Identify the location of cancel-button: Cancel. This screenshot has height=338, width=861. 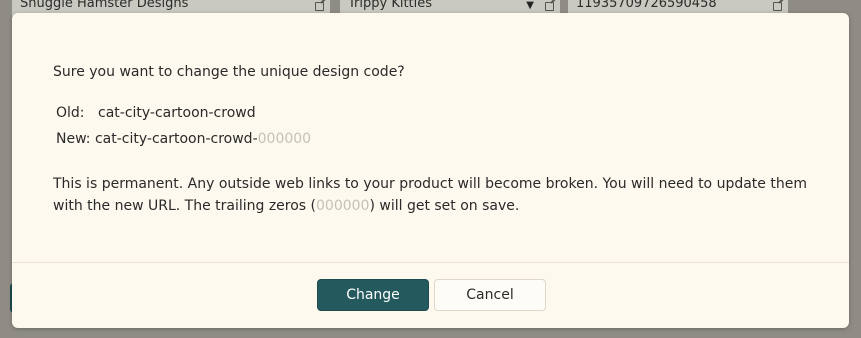
(490, 295).